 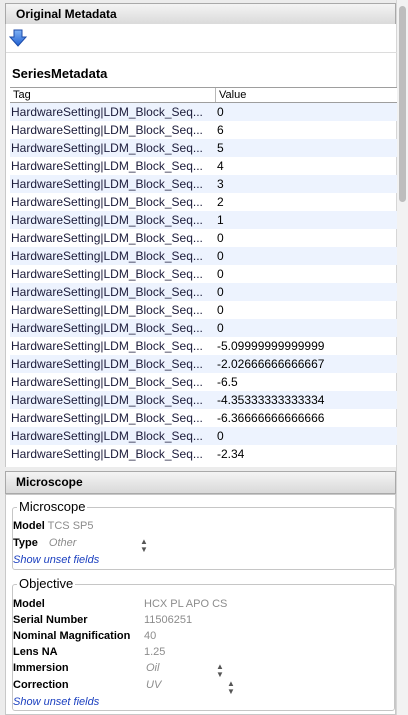 What do you see at coordinates (271, 346) in the screenshot?
I see `value-cell: -5.09999999999999` at bounding box center [271, 346].